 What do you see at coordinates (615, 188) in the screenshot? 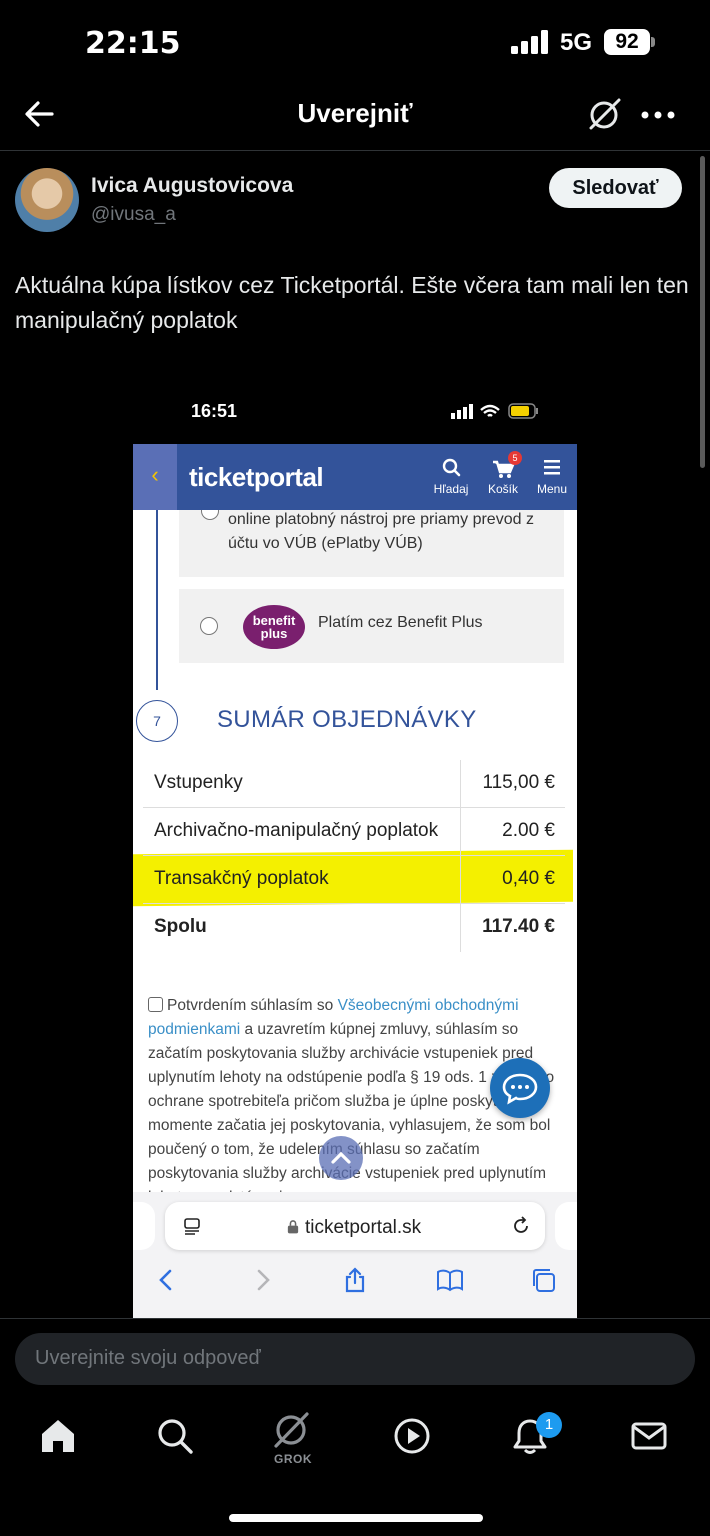
I see `follow-button: Sledovať` at bounding box center [615, 188].